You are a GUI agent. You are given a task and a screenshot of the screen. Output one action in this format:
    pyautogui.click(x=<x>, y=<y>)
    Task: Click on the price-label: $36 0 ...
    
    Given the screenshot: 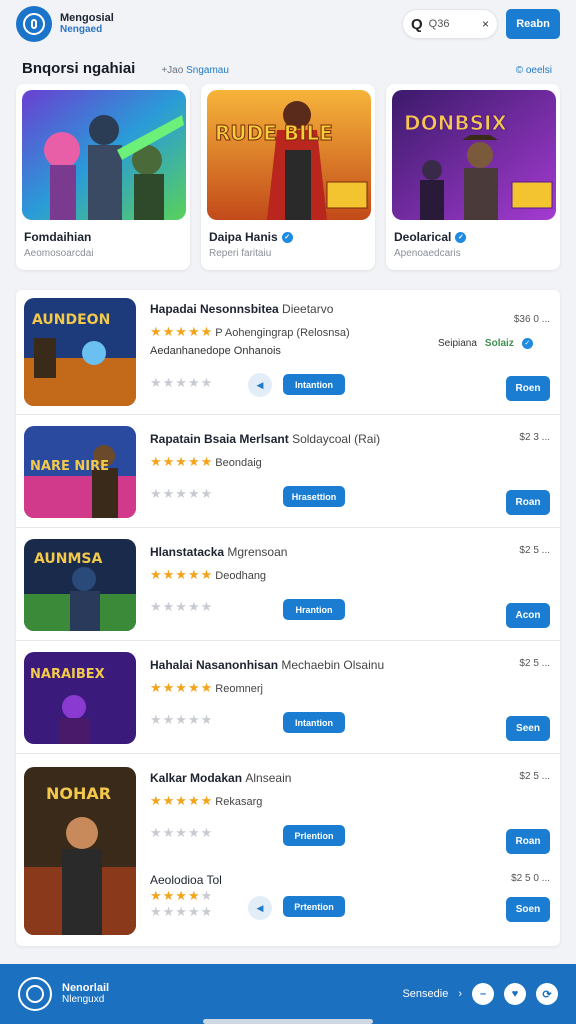 What is the action you would take?
    pyautogui.click(x=531, y=319)
    